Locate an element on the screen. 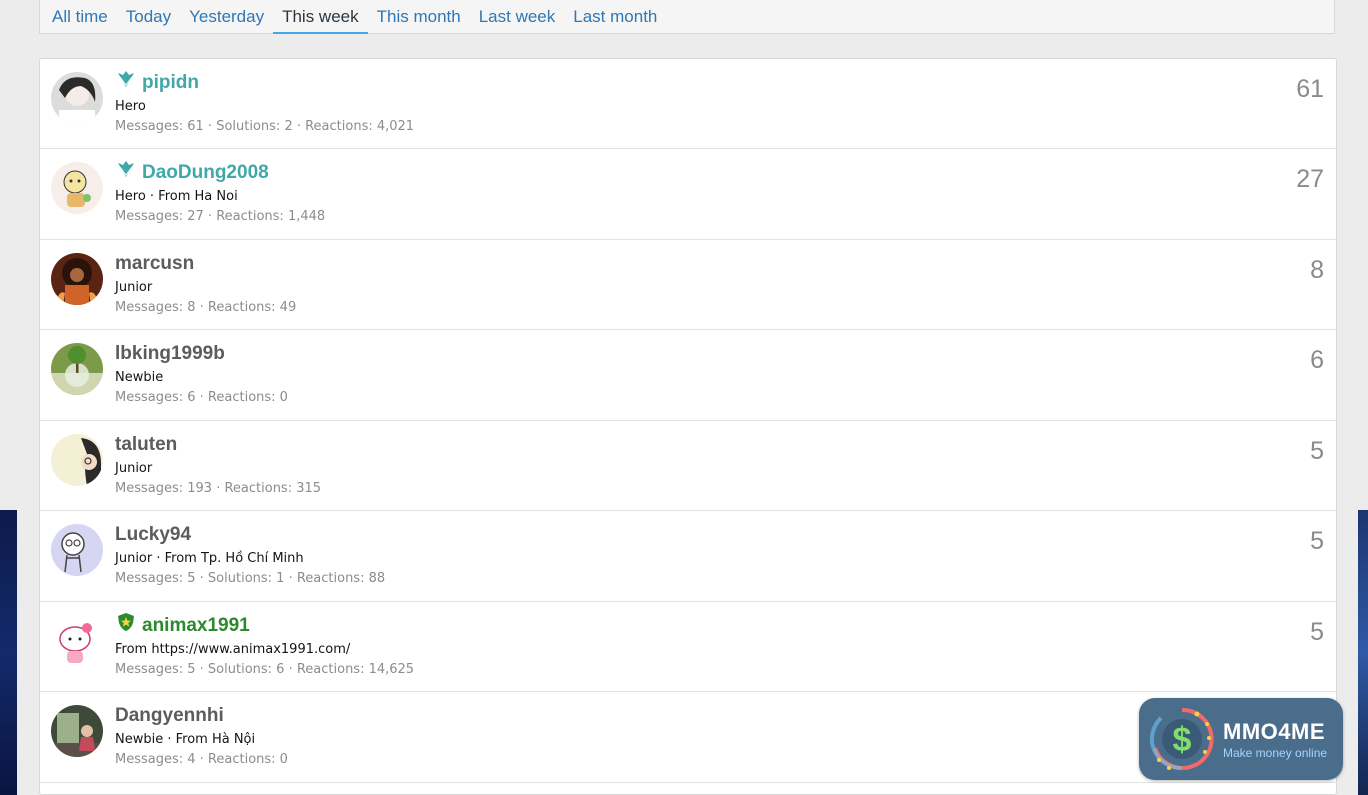  watermark-title: MMO4ME is located at coordinates (1274, 731).